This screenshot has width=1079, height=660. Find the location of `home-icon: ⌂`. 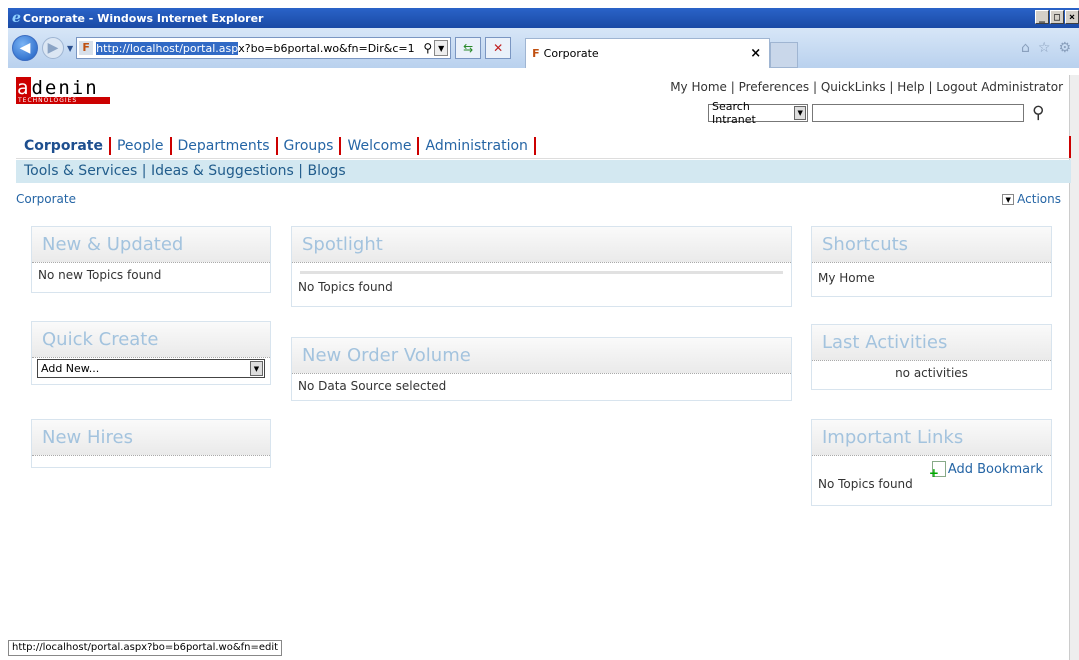

home-icon: ⌂ is located at coordinates (1025, 48).